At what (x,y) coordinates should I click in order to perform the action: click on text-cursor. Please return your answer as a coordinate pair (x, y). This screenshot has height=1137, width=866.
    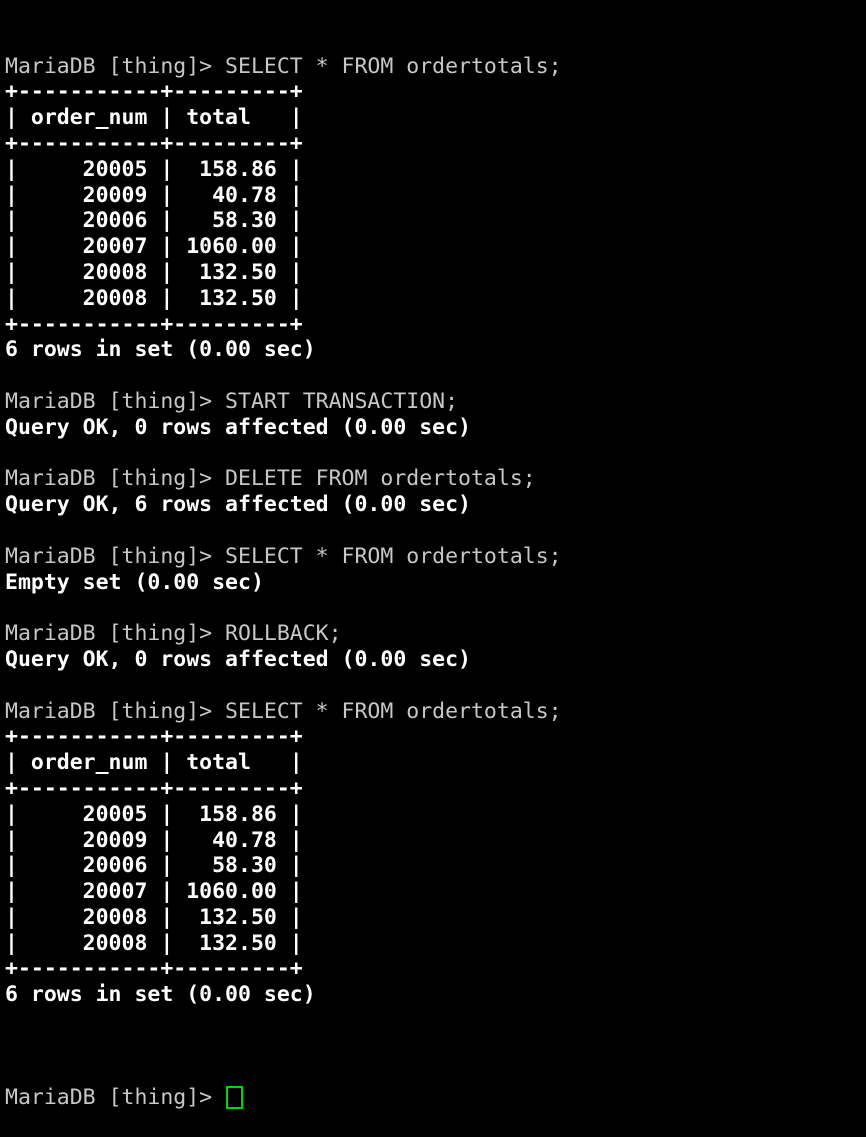
    Looking at the image, I should click on (235, 1098).